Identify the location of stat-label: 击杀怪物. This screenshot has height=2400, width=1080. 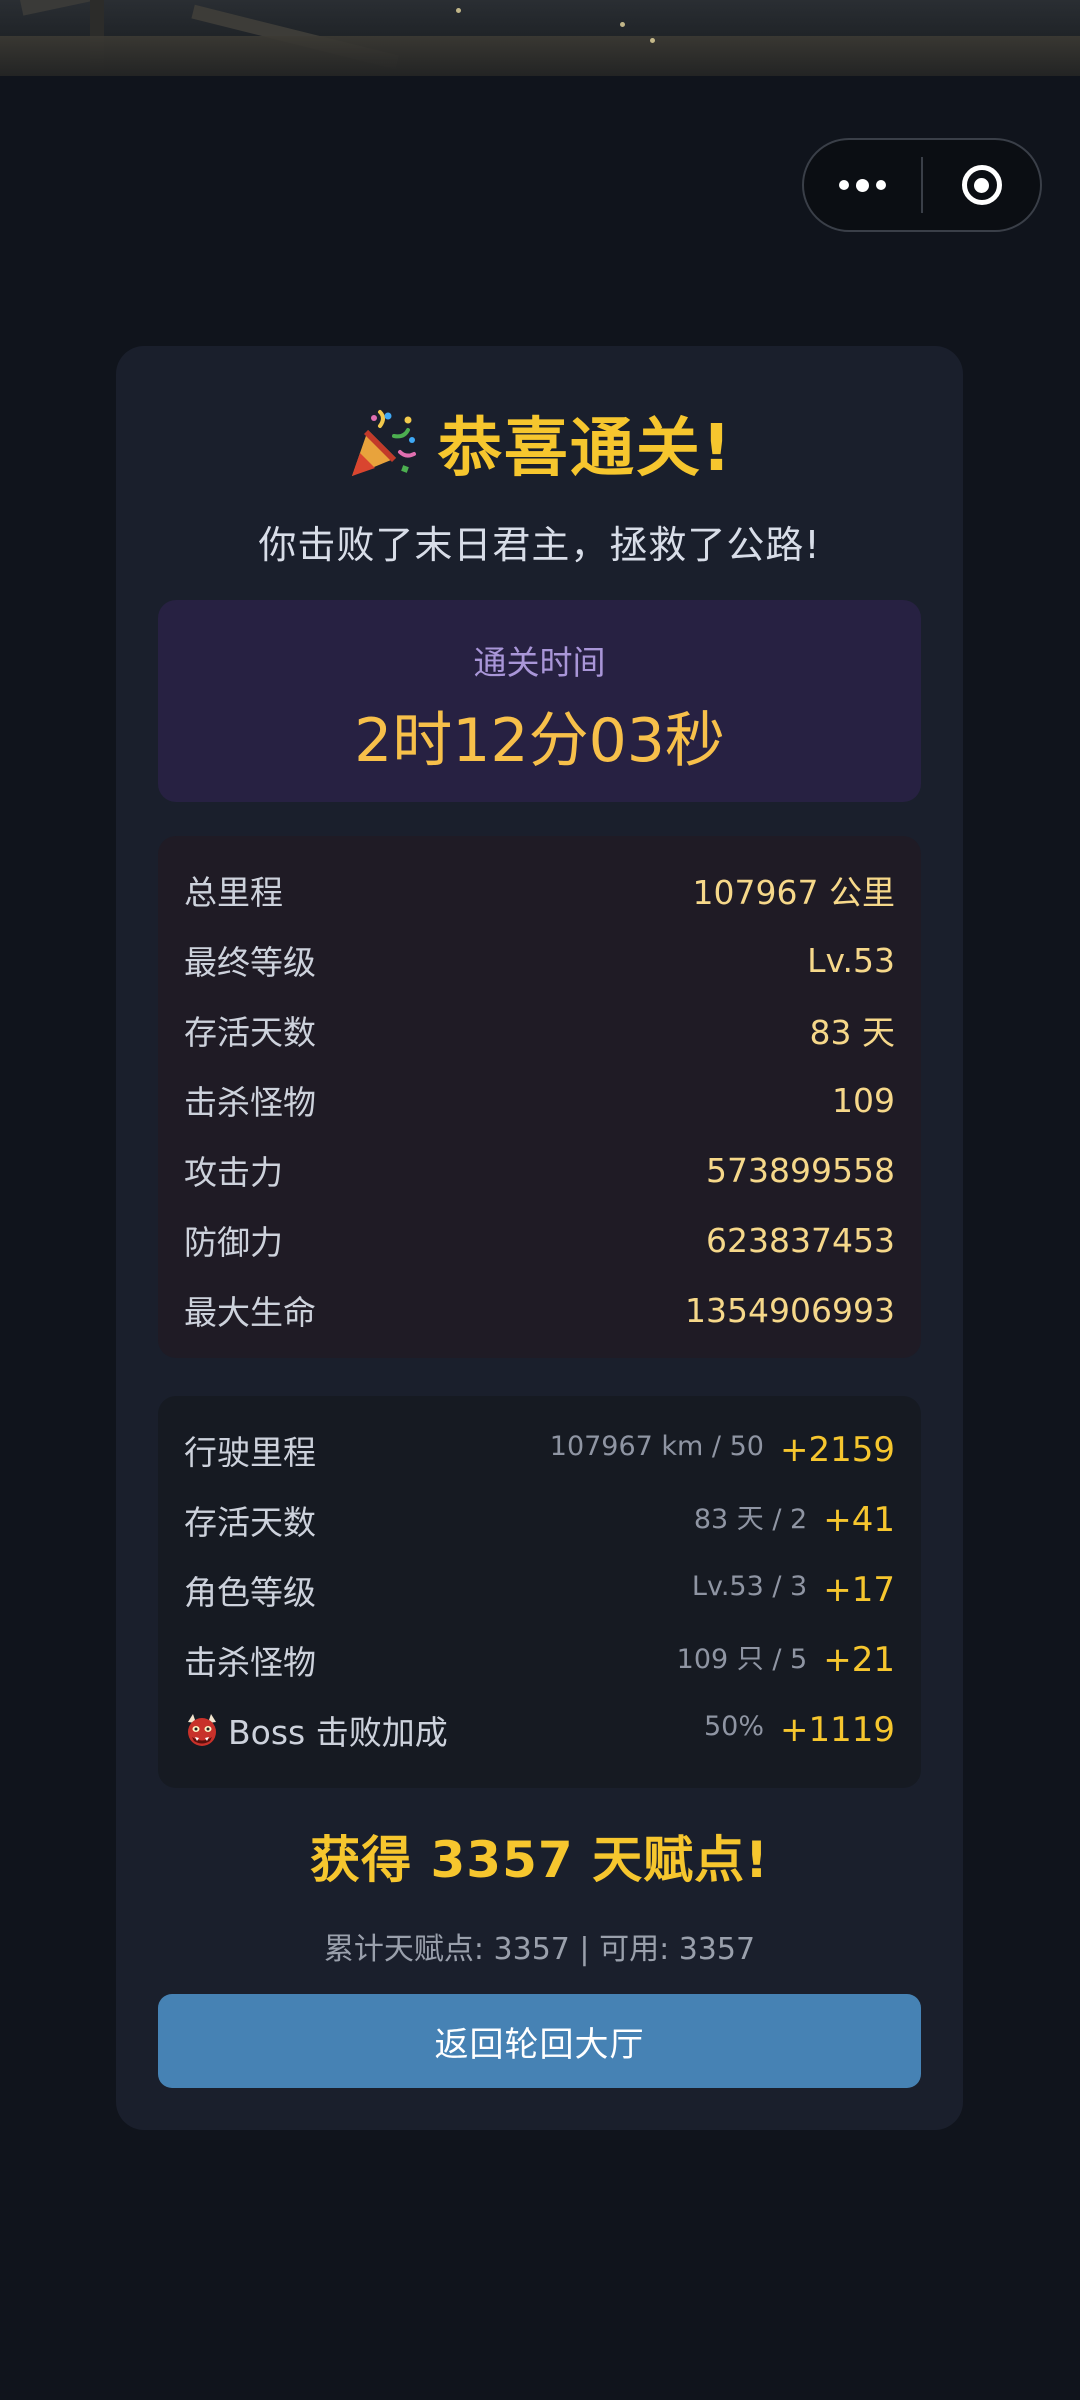
(250, 1102).